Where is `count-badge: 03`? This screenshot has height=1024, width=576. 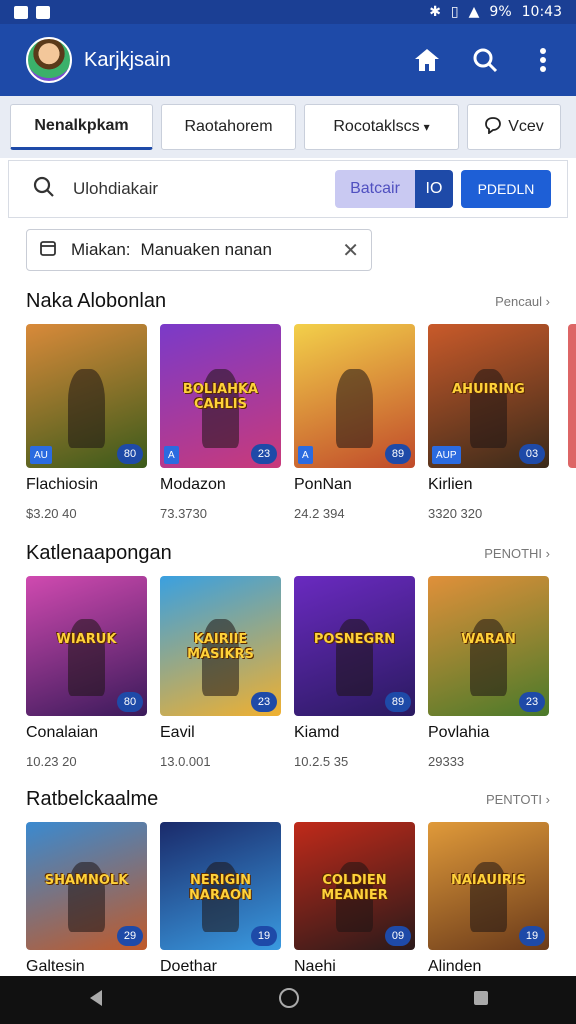
count-badge: 03 is located at coordinates (532, 454).